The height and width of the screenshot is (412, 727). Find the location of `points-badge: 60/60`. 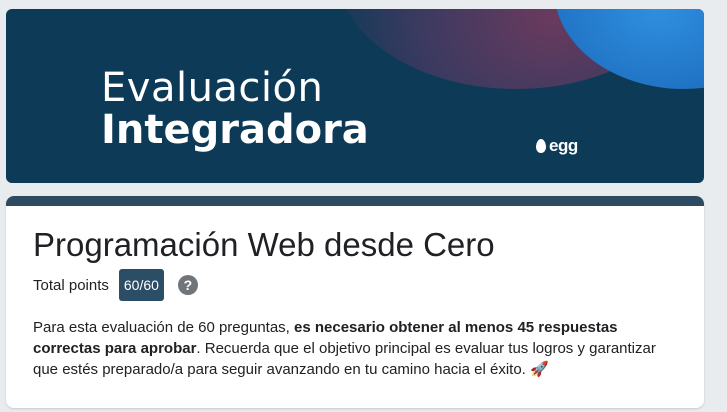

points-badge: 60/60 is located at coordinates (141, 285).